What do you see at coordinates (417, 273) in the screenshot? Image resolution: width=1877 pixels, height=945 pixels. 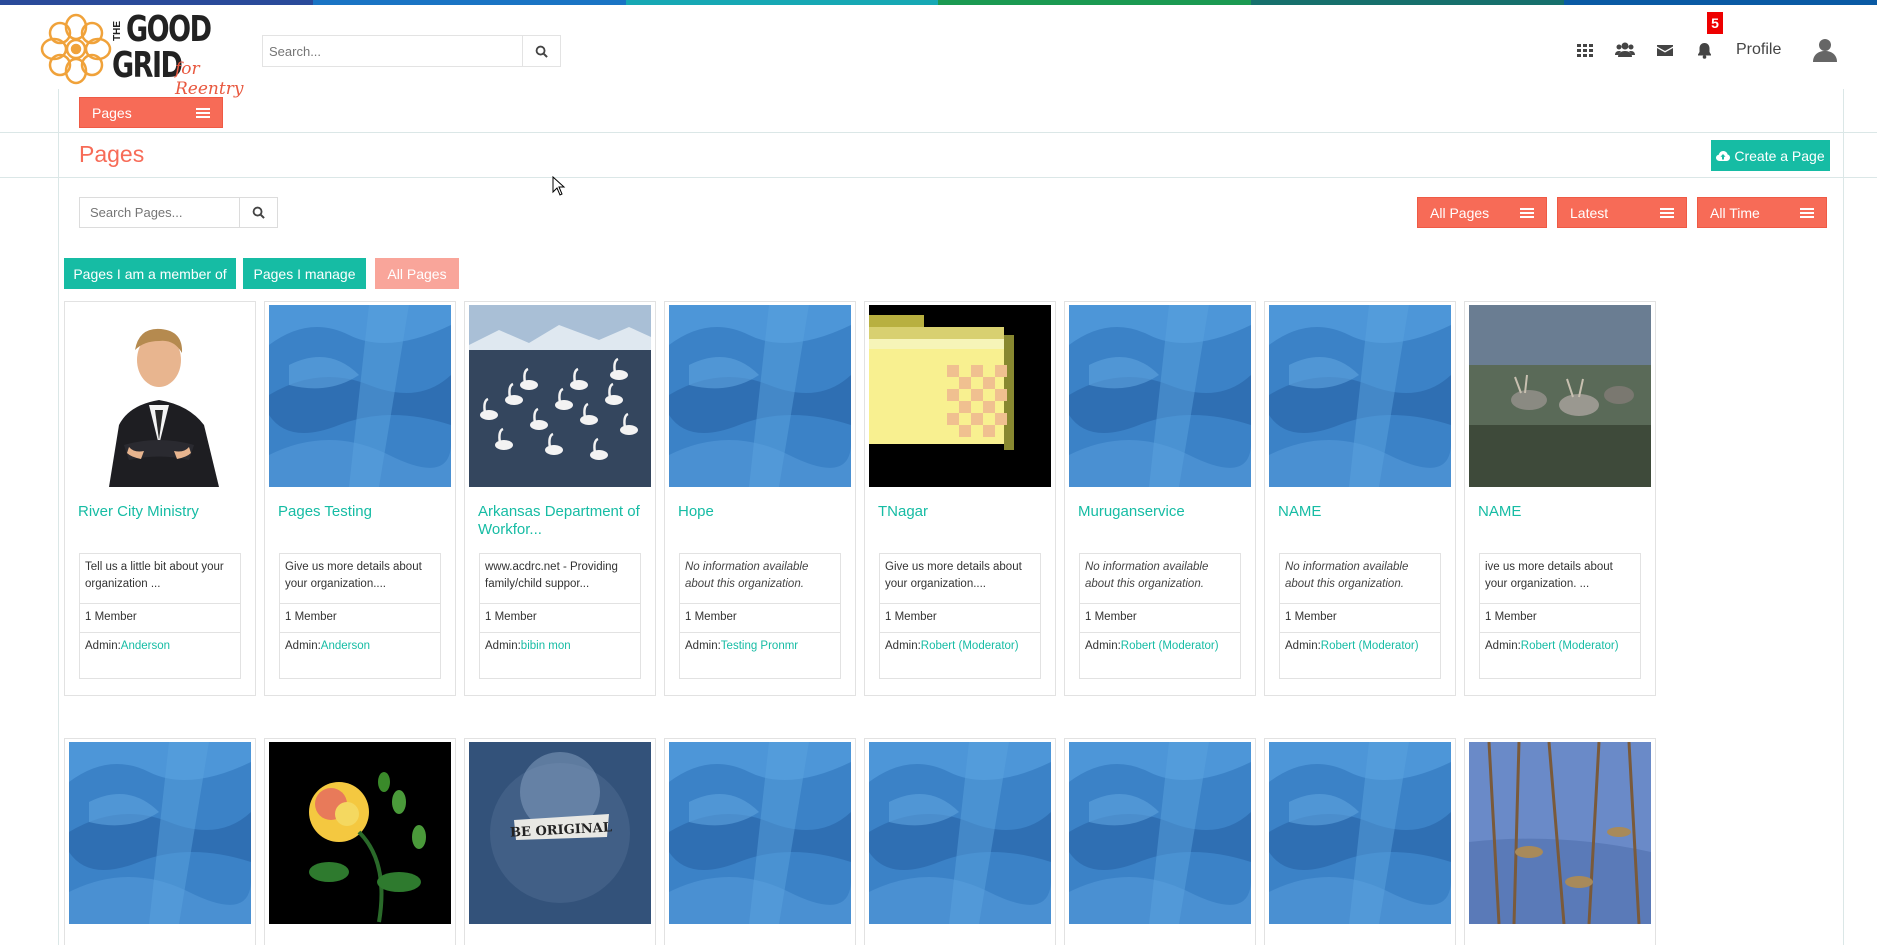 I see `tab-all-pages: All Pages` at bounding box center [417, 273].